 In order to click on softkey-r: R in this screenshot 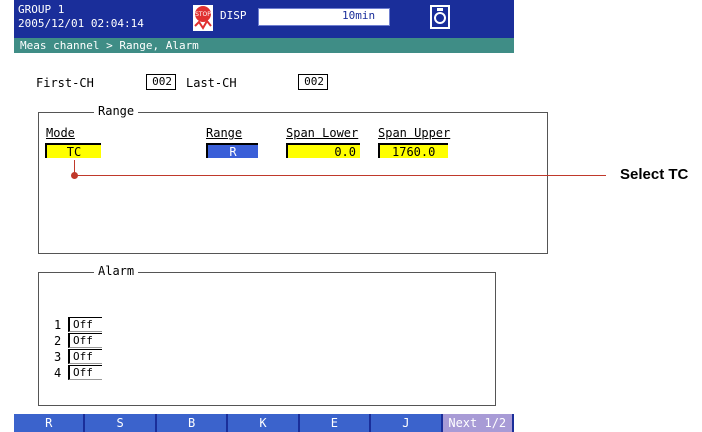, I will do `click(50, 423)`.